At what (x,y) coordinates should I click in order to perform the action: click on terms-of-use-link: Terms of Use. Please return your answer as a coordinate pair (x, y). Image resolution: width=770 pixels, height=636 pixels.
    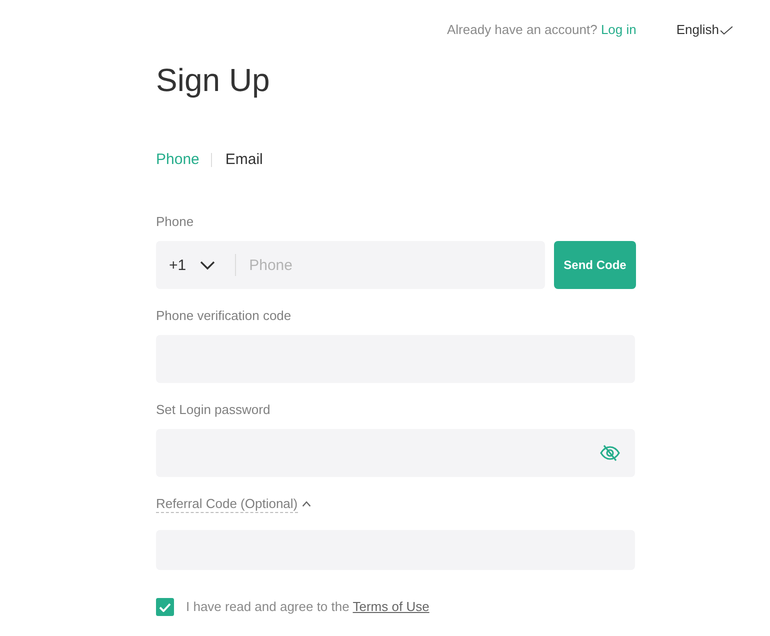
    Looking at the image, I should click on (391, 606).